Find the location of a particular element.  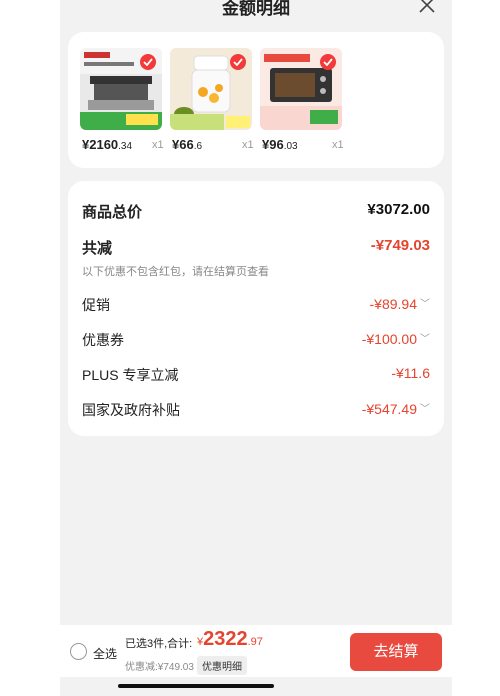

food-chopper-product-image is located at coordinates (211, 89).